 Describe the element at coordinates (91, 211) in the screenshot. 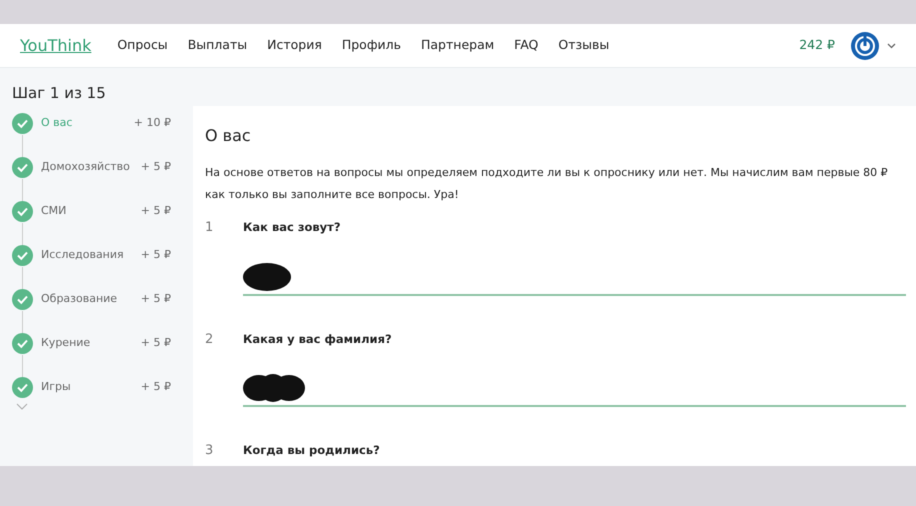

I see `step-link: СМИ` at that location.